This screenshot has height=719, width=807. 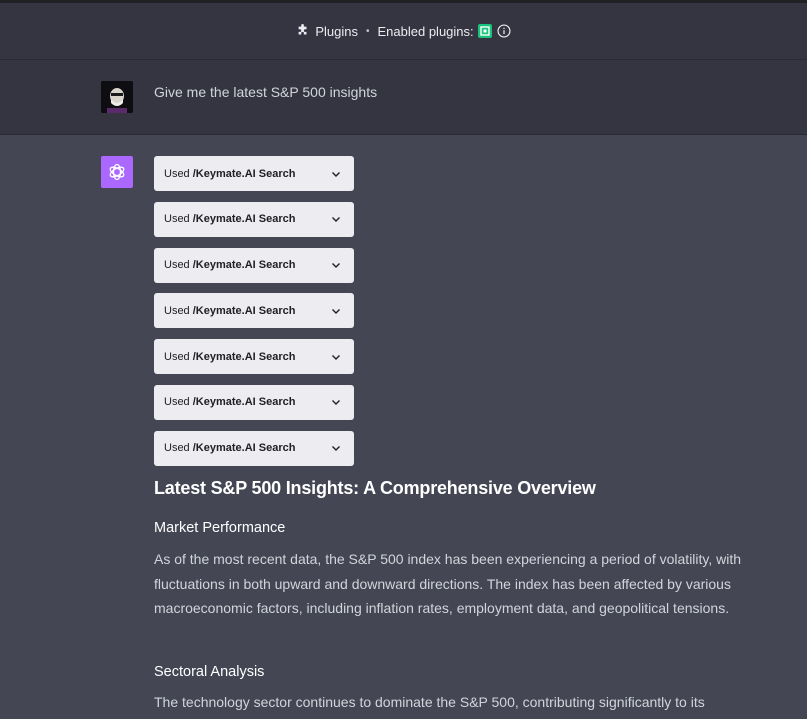 I want to click on conversation-header: Plugins • Enabled plugins:, so click(x=403, y=30).